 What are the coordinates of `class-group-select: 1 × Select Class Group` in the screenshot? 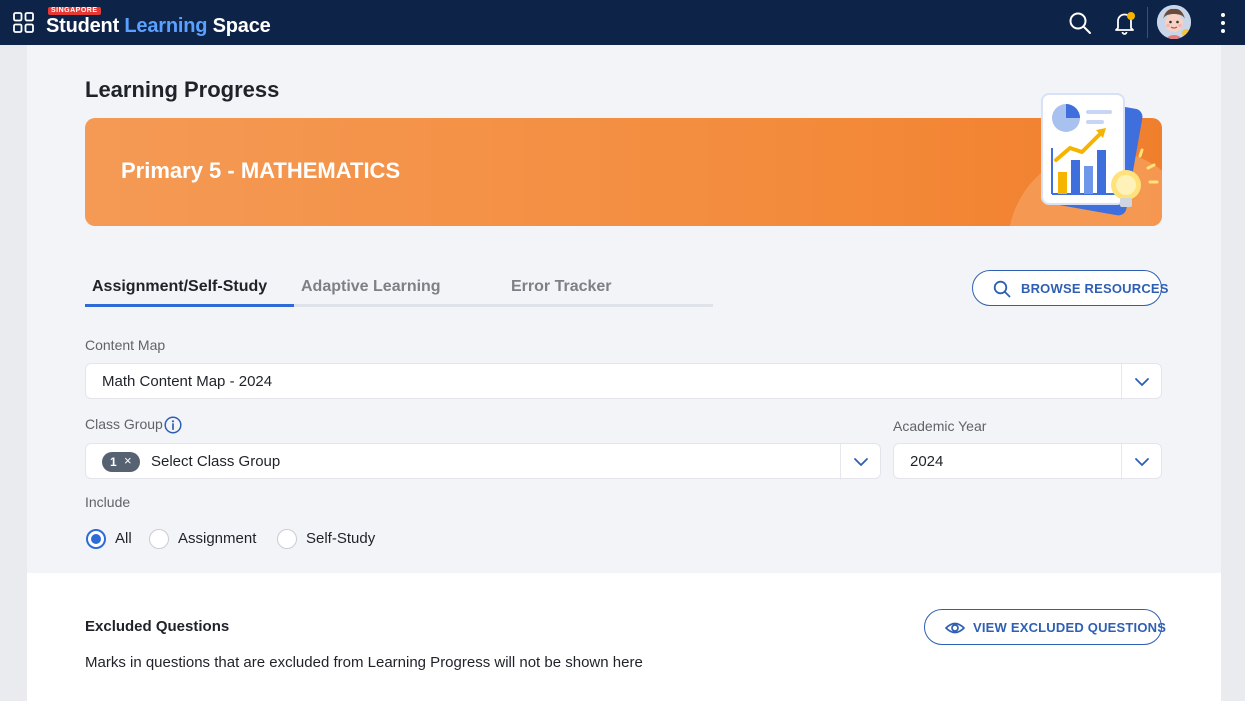 It's located at (483, 461).